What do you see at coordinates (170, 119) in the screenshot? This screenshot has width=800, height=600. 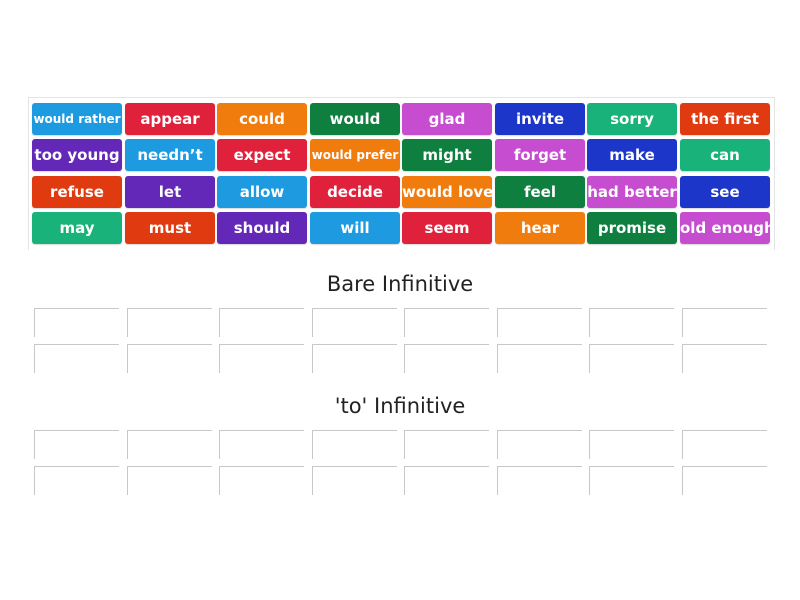 I see `word-tile: appear` at bounding box center [170, 119].